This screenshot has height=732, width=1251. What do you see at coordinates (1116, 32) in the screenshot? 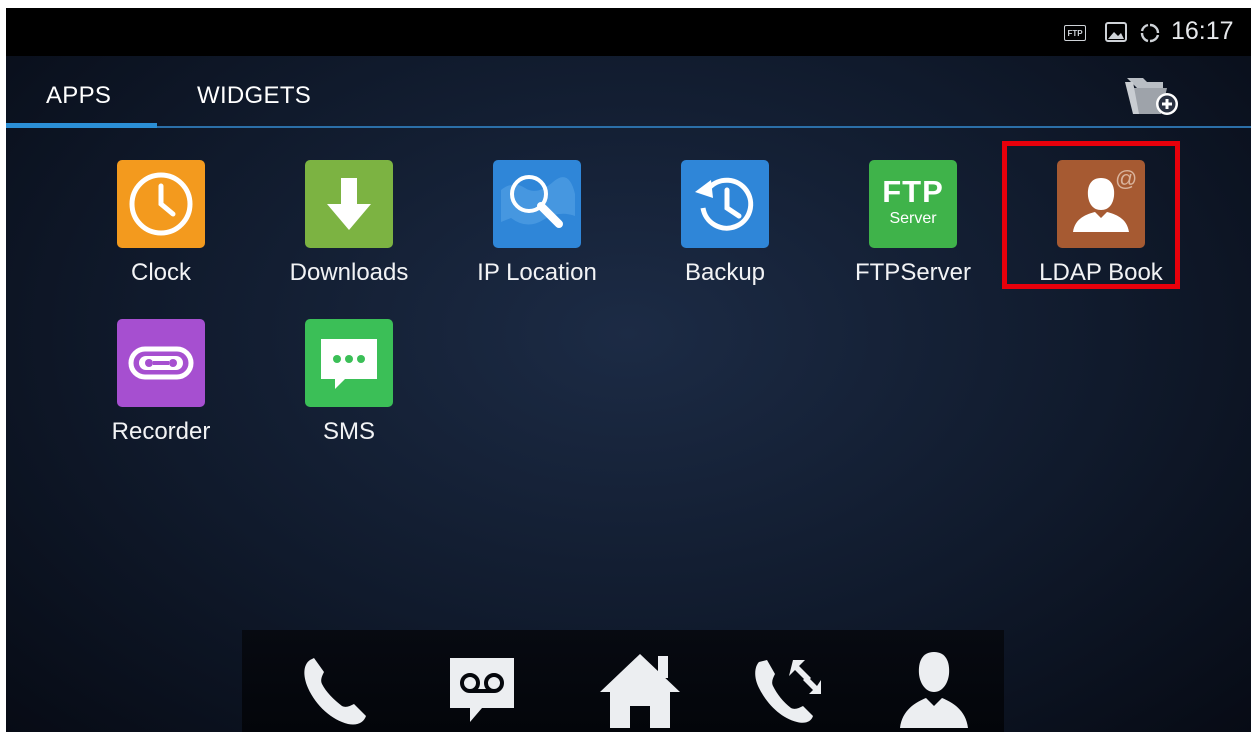
I see `image-notification-icon` at bounding box center [1116, 32].